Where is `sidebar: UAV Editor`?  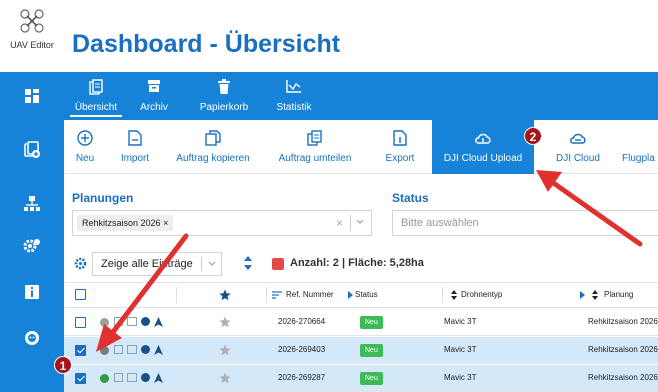
sidebar: UAV Editor is located at coordinates (32, 196).